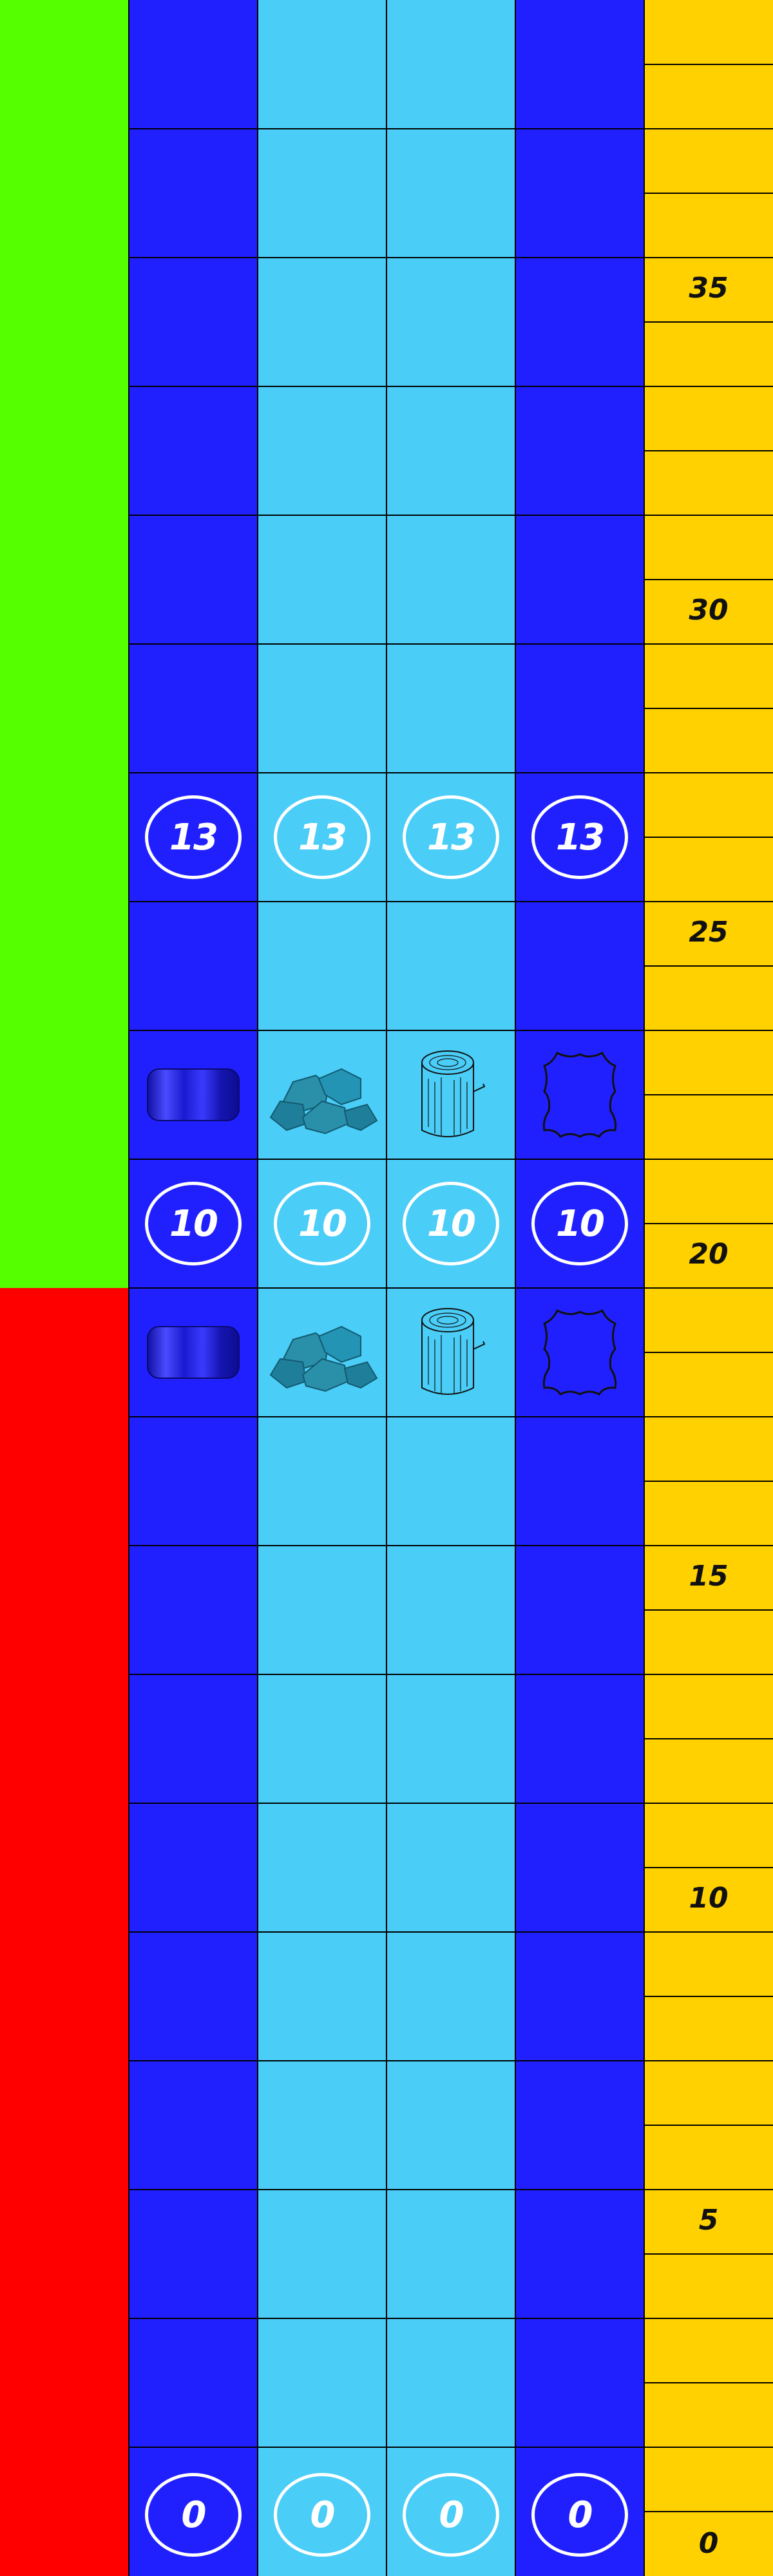  What do you see at coordinates (451, 1223) in the screenshot?
I see `badge-wood-10: 10` at bounding box center [451, 1223].